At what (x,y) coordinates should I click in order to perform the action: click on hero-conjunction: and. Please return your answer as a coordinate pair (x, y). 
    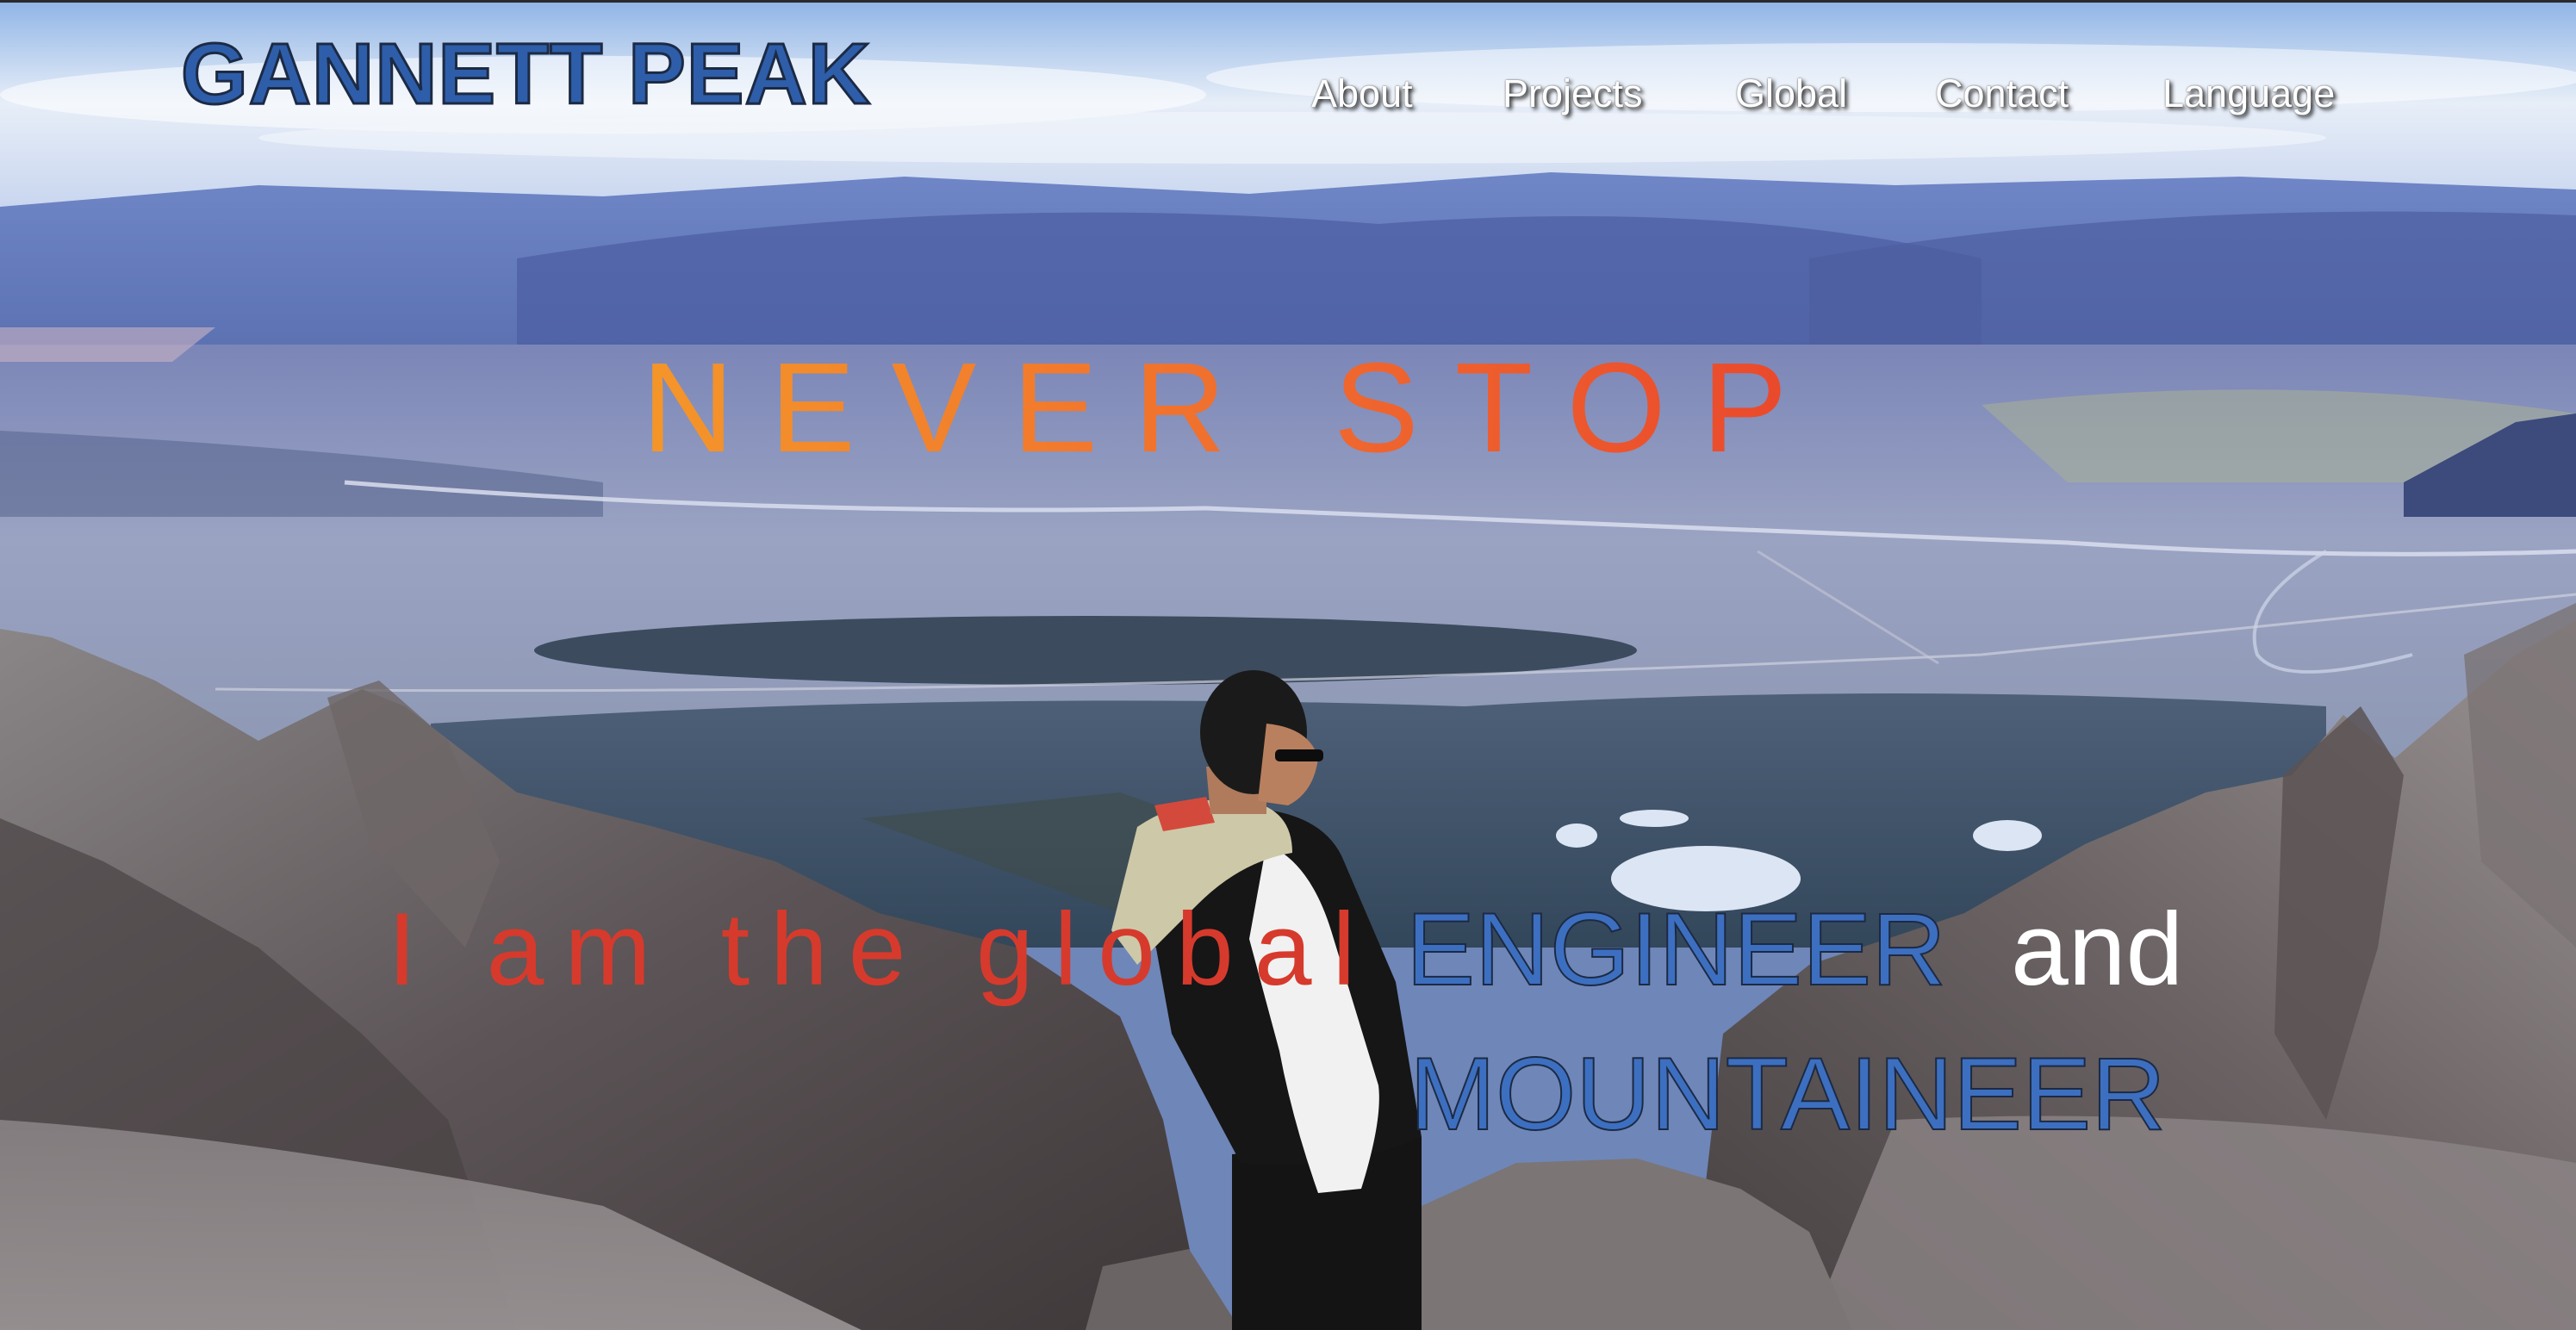
    Looking at the image, I should click on (2098, 949).